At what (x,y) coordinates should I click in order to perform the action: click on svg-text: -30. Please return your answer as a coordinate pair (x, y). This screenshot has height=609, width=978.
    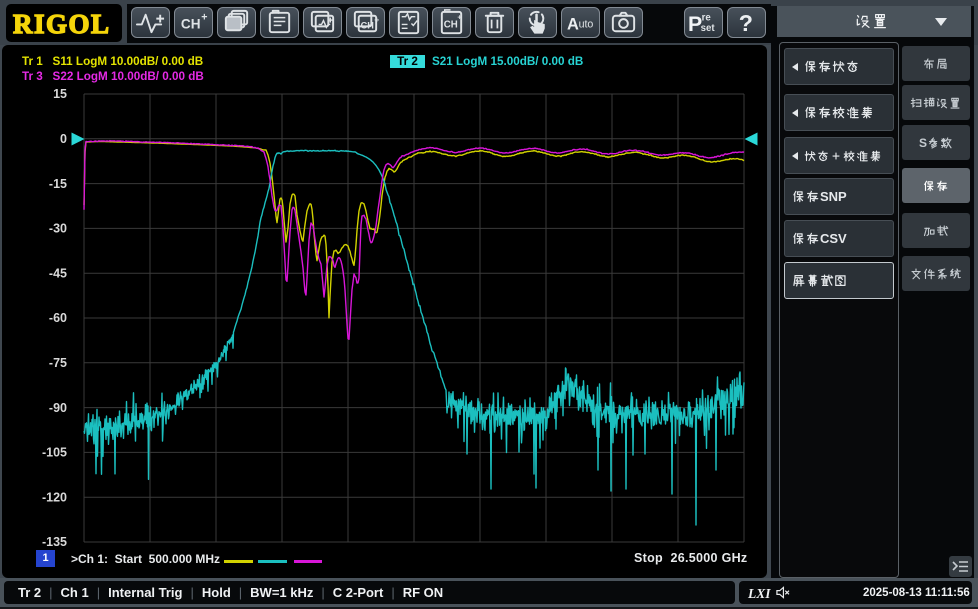
    Looking at the image, I should click on (58, 229).